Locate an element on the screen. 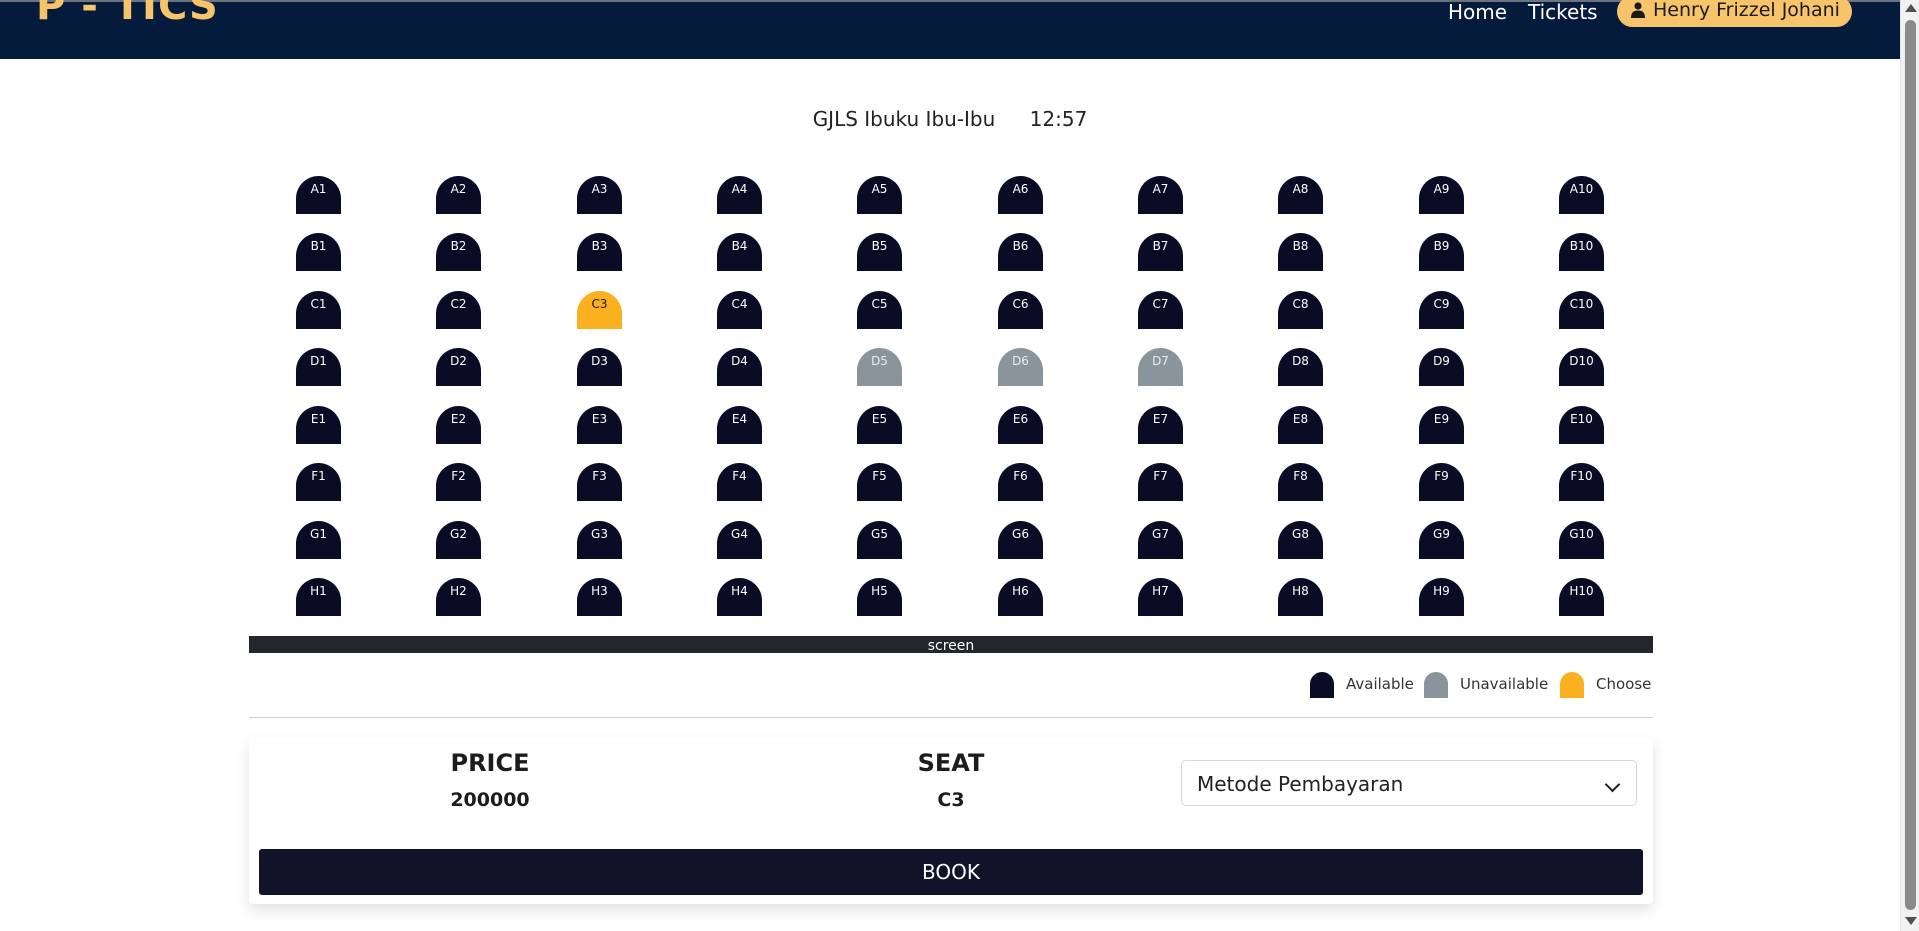  seat-h8: H8 is located at coordinates (1300, 597).